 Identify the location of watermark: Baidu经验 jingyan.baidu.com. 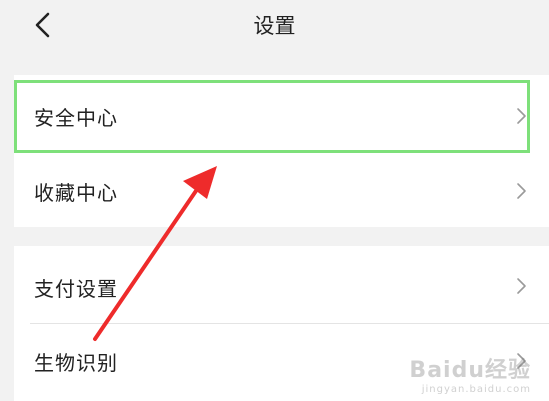
(470, 373).